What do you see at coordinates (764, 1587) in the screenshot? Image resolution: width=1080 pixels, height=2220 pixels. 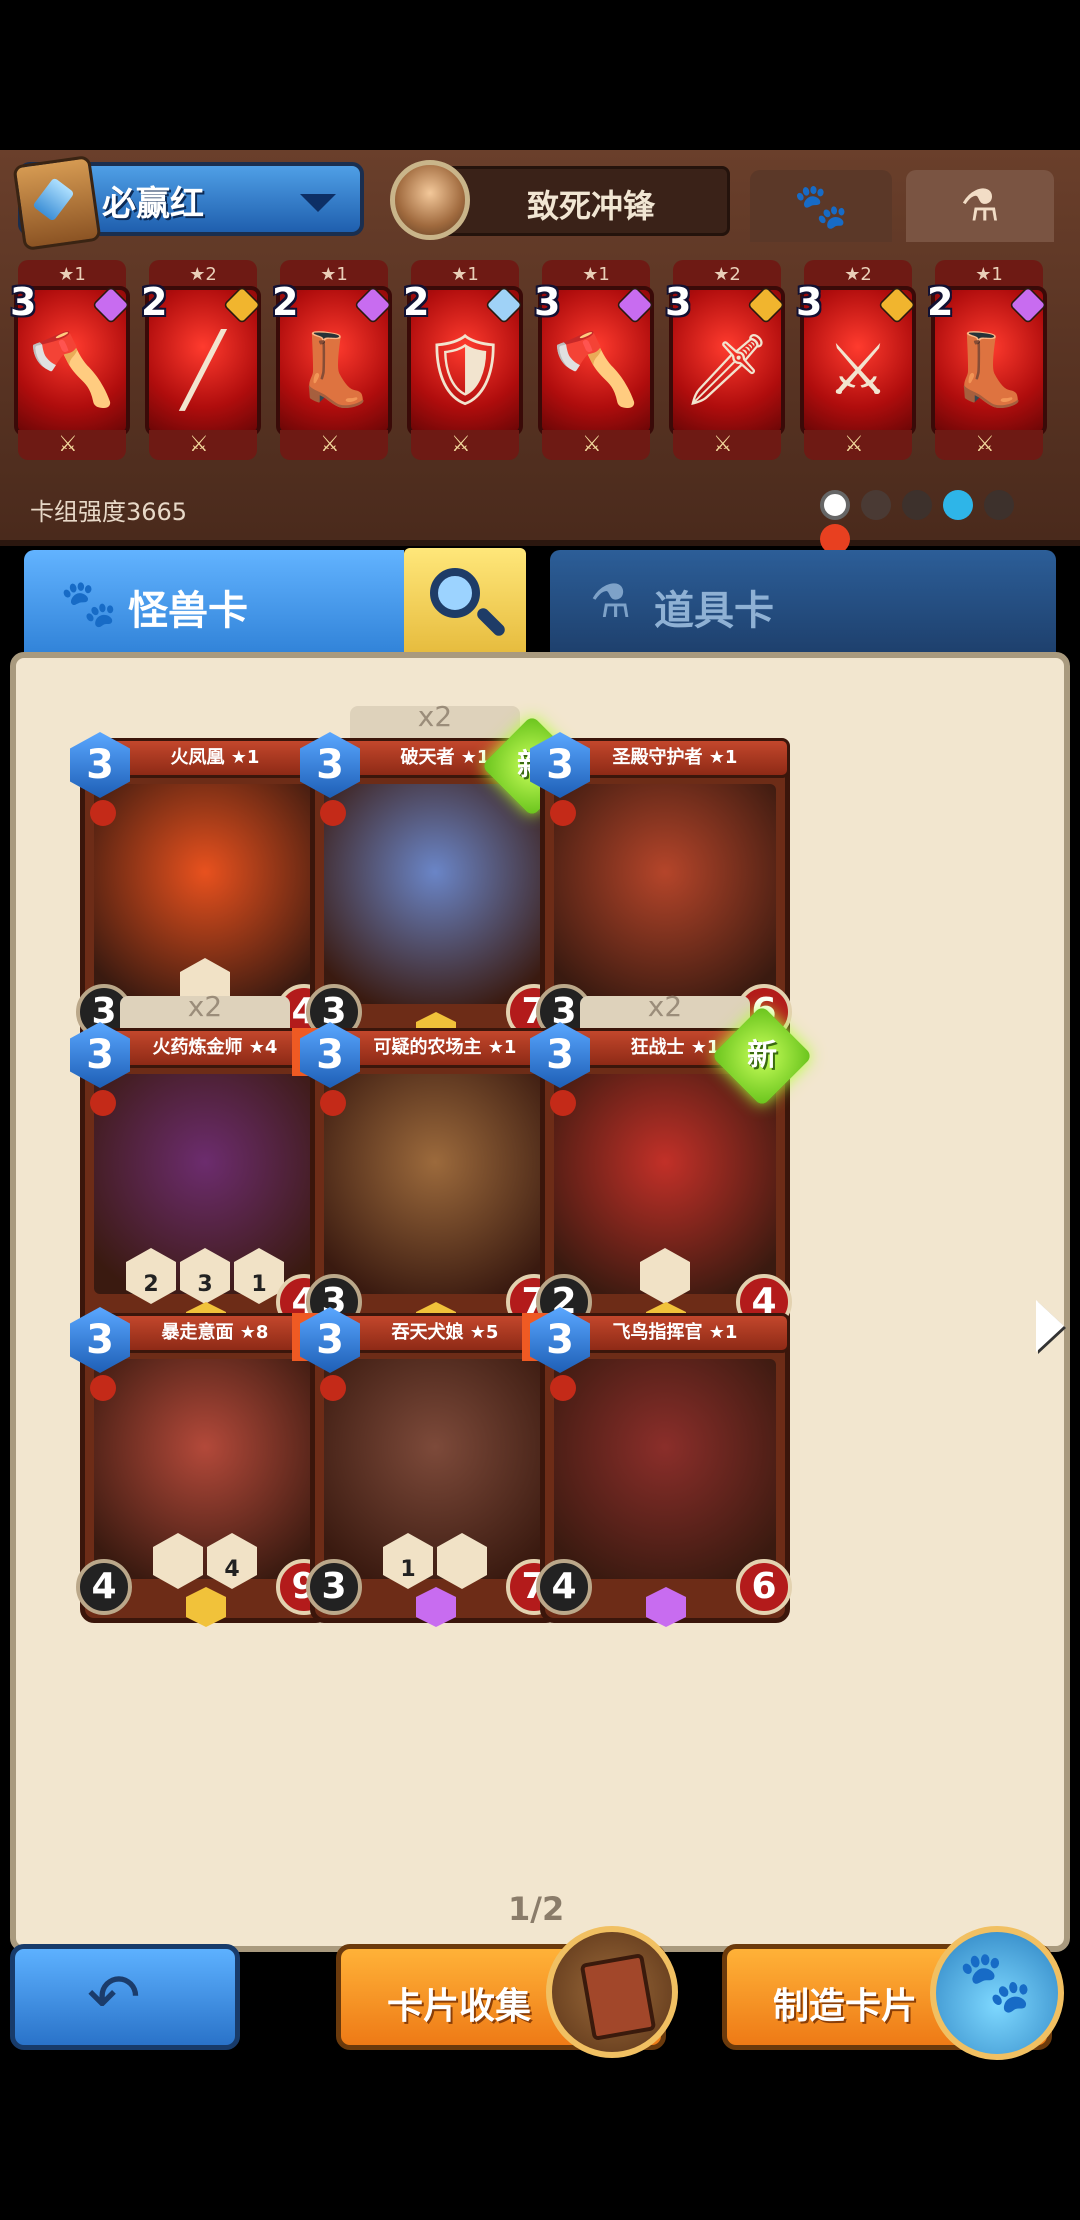 I see `card-health: 6` at bounding box center [764, 1587].